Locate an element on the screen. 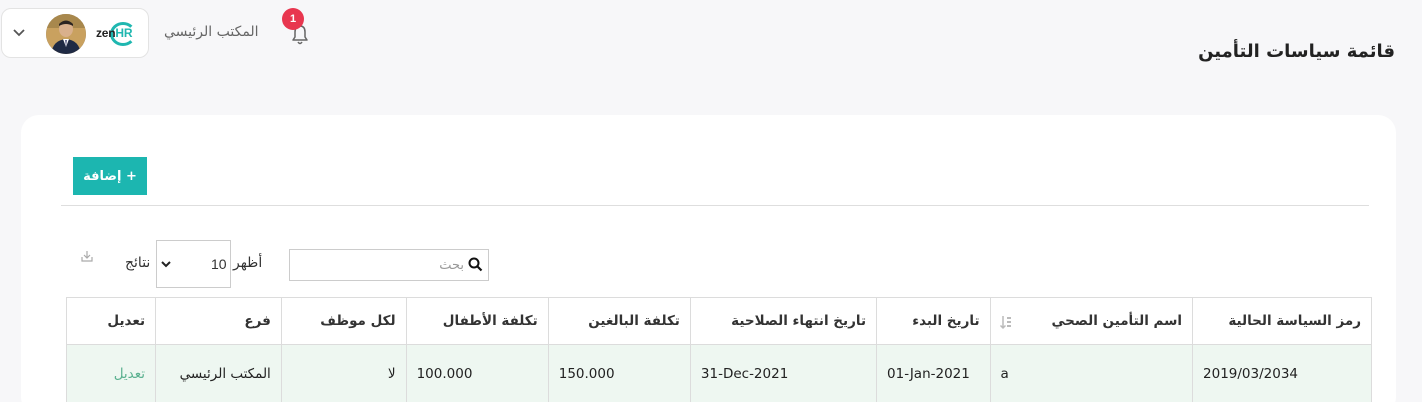 The height and width of the screenshot is (402, 1422). insurance-name-cell: a is located at coordinates (1091, 373).